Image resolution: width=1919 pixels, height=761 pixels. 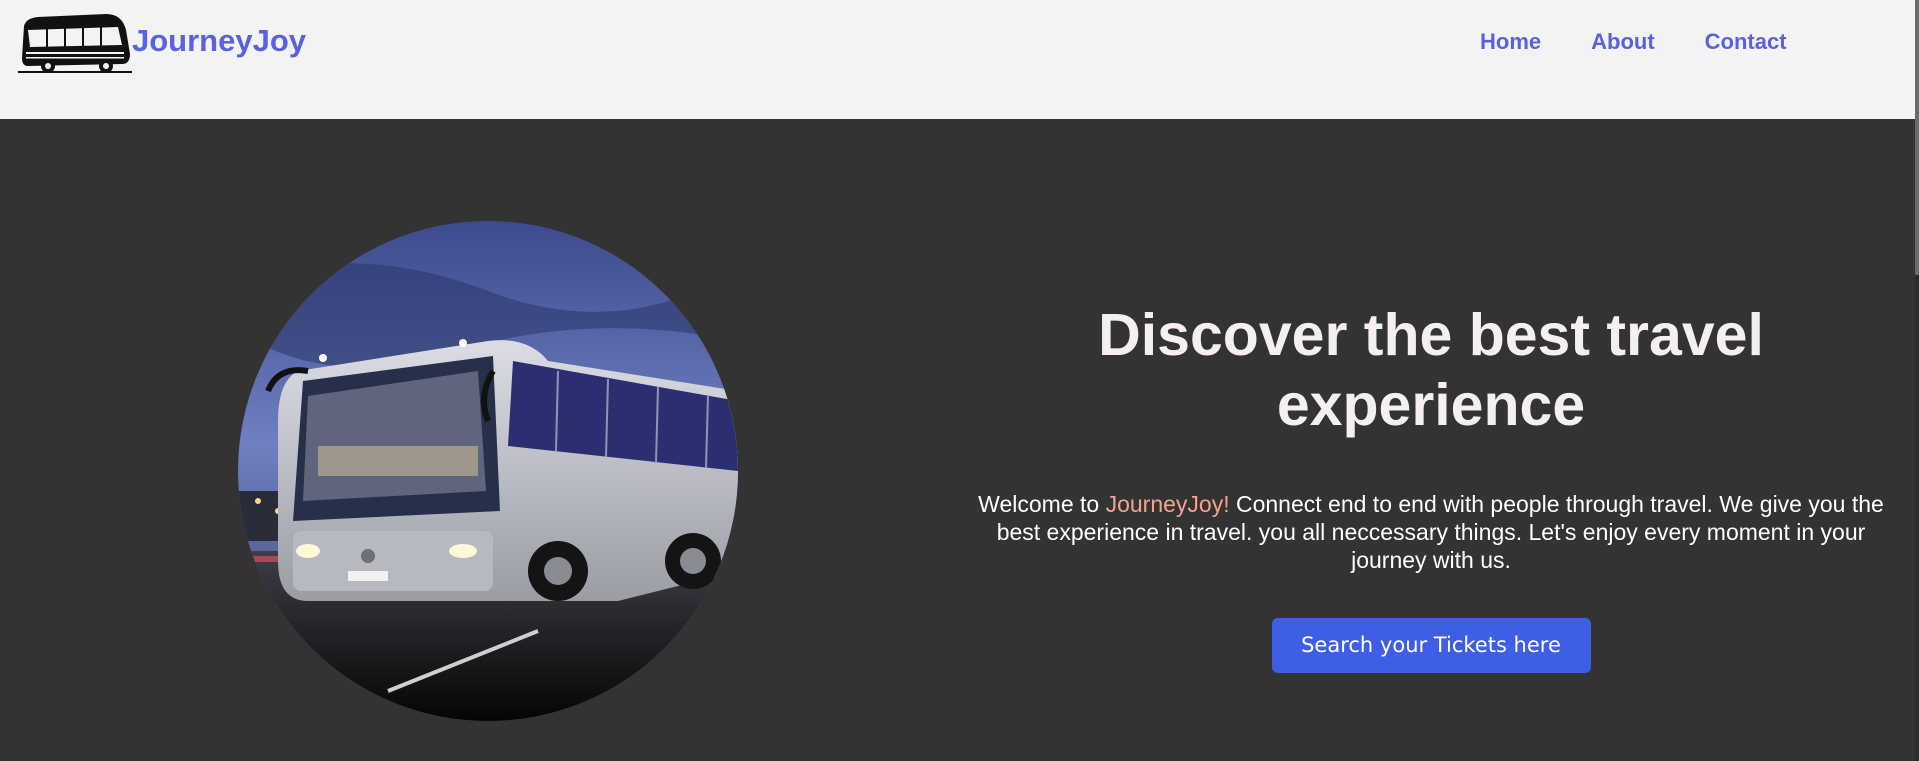 What do you see at coordinates (1431, 370) in the screenshot?
I see `hero-title: Discover the best travel experience` at bounding box center [1431, 370].